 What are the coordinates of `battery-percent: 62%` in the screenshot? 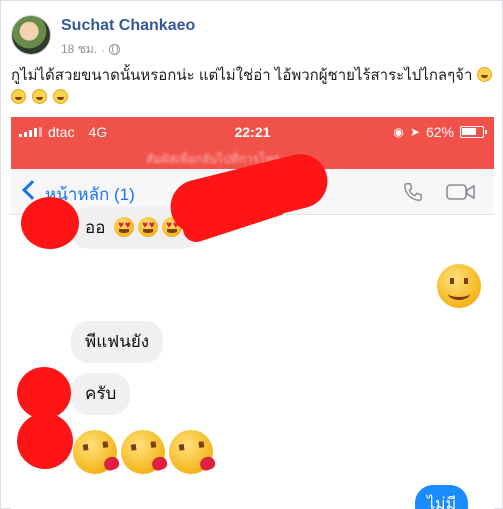 It's located at (439, 132).